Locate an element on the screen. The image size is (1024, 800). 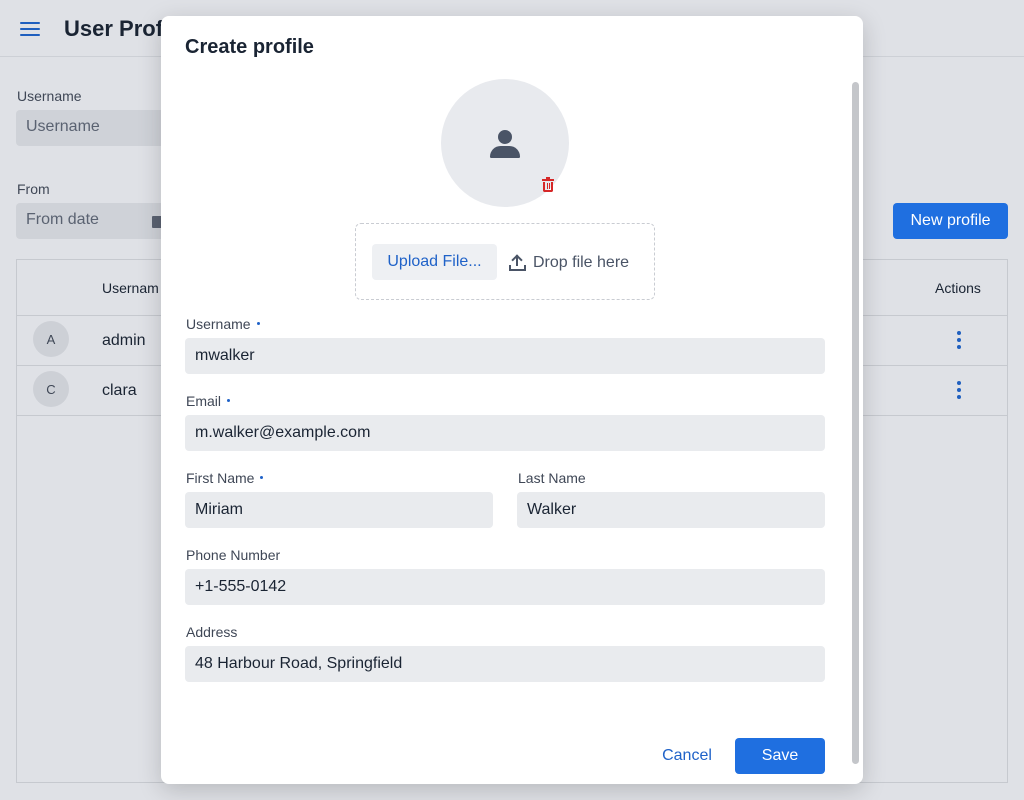
drop-file-label: Drop file here is located at coordinates (581, 262).